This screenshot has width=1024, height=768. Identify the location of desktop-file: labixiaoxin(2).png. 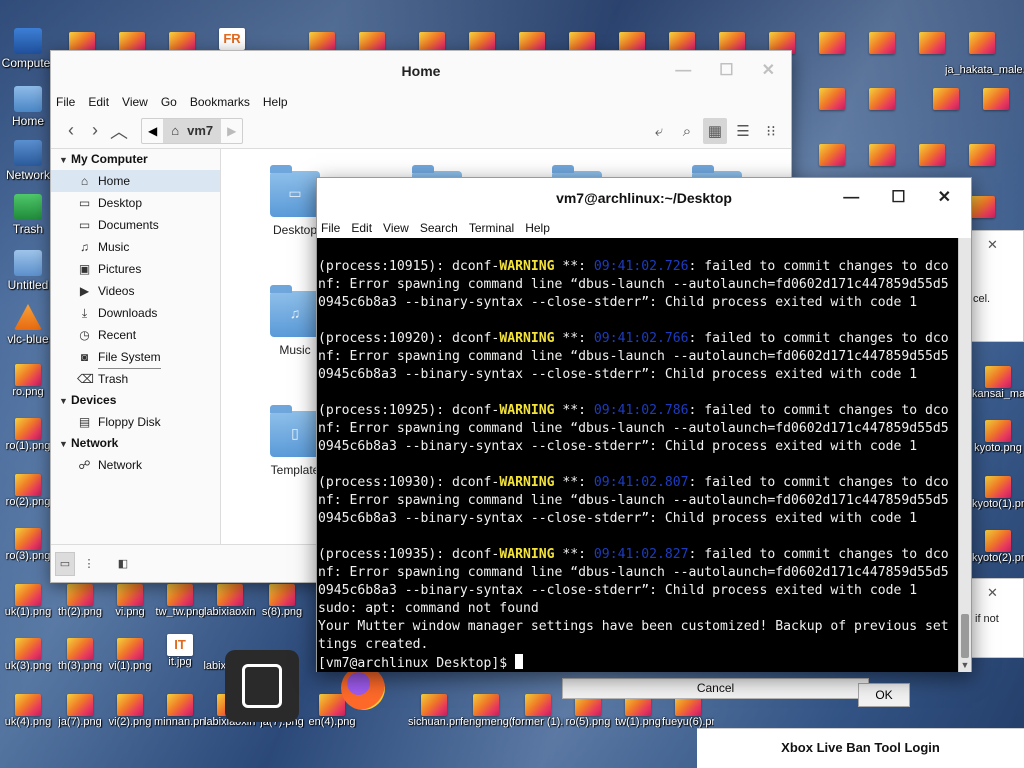
(230, 601).